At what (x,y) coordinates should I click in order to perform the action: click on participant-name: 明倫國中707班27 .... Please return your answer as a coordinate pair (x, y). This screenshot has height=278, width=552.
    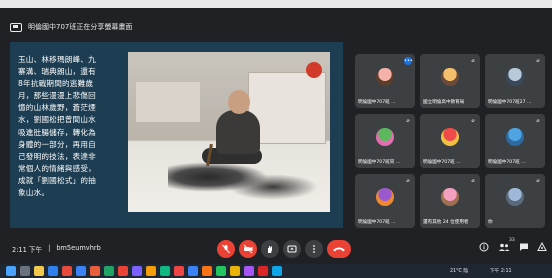
    Looking at the image, I should click on (510, 102).